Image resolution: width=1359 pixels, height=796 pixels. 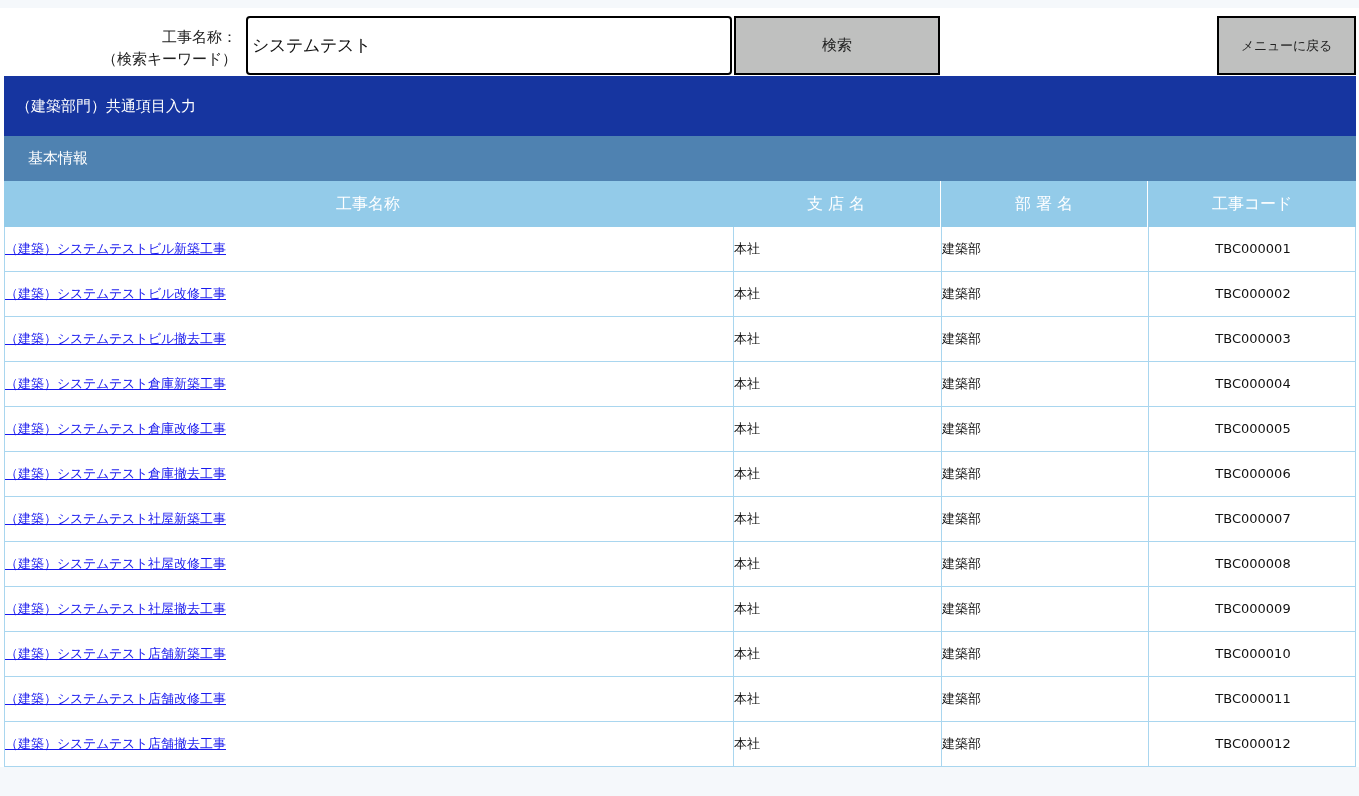 What do you see at coordinates (199, 37) in the screenshot?
I see `search-label: 工事名称：` at bounding box center [199, 37].